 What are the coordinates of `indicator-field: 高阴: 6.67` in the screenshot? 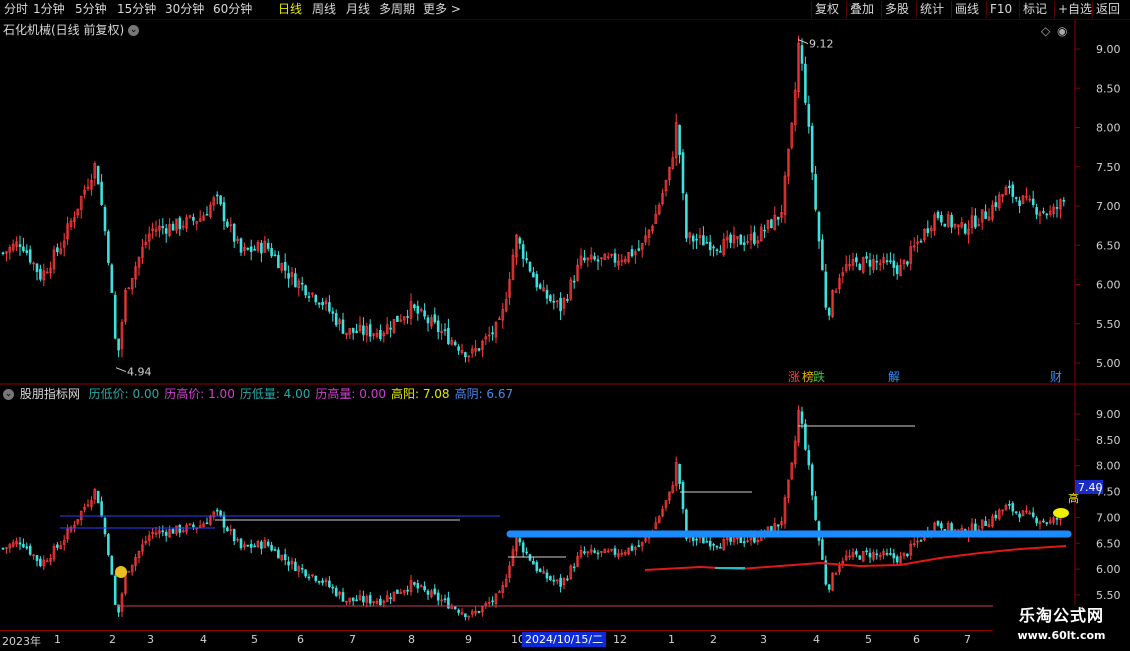 It's located at (484, 394).